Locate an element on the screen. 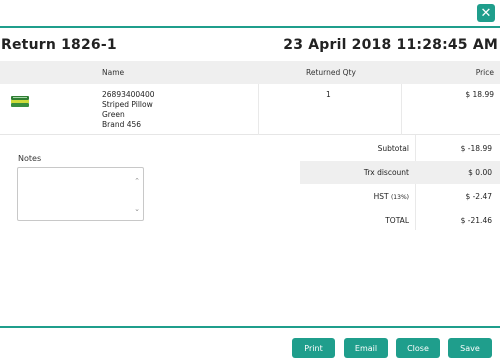 The height and width of the screenshot is (364, 500). header-divider is located at coordinates (250, 27).